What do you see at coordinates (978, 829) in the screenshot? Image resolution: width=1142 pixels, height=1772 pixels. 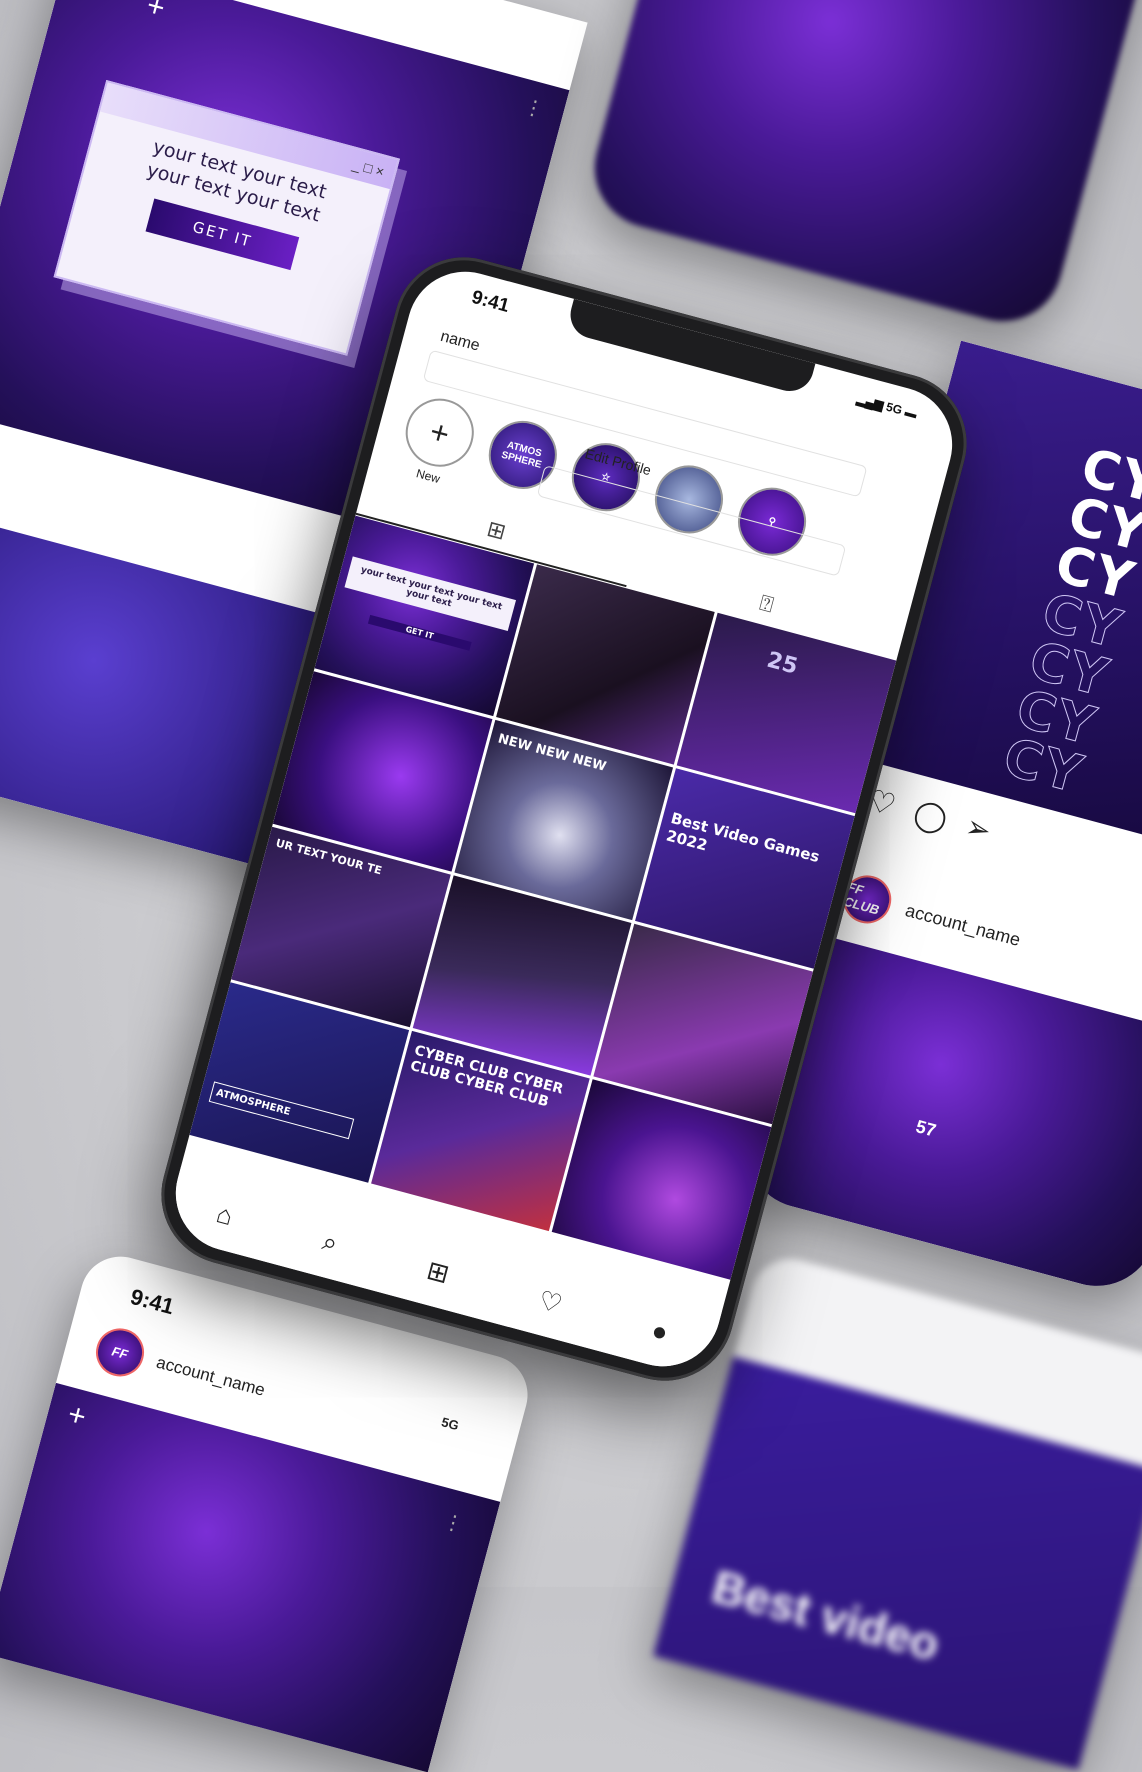 I see `send-icon: ➢` at bounding box center [978, 829].